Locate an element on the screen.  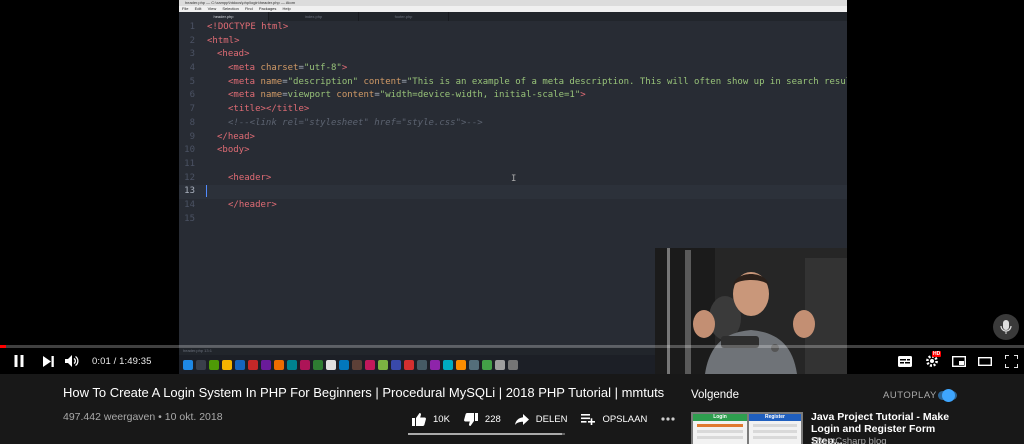
player-controls: 0:01 / 1:49:35 HD is located at coordinates (512, 361).